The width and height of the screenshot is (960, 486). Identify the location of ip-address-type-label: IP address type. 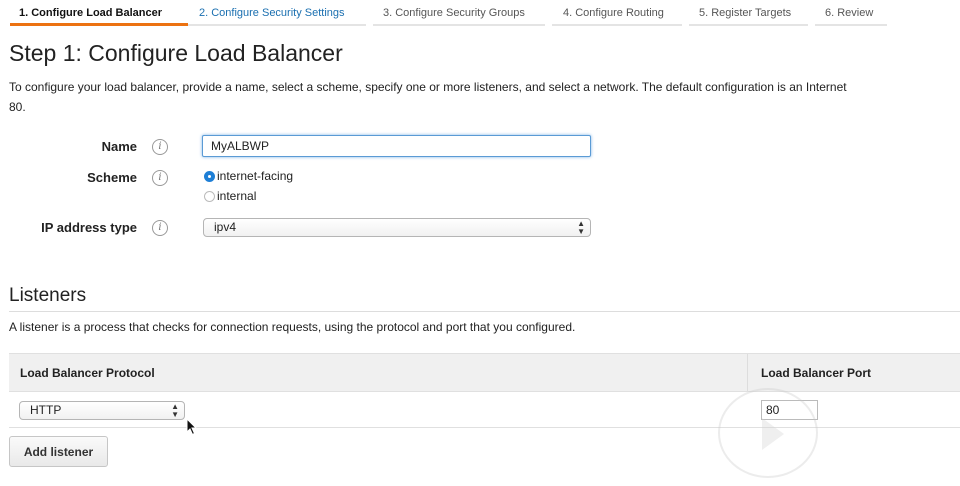
(89, 227).